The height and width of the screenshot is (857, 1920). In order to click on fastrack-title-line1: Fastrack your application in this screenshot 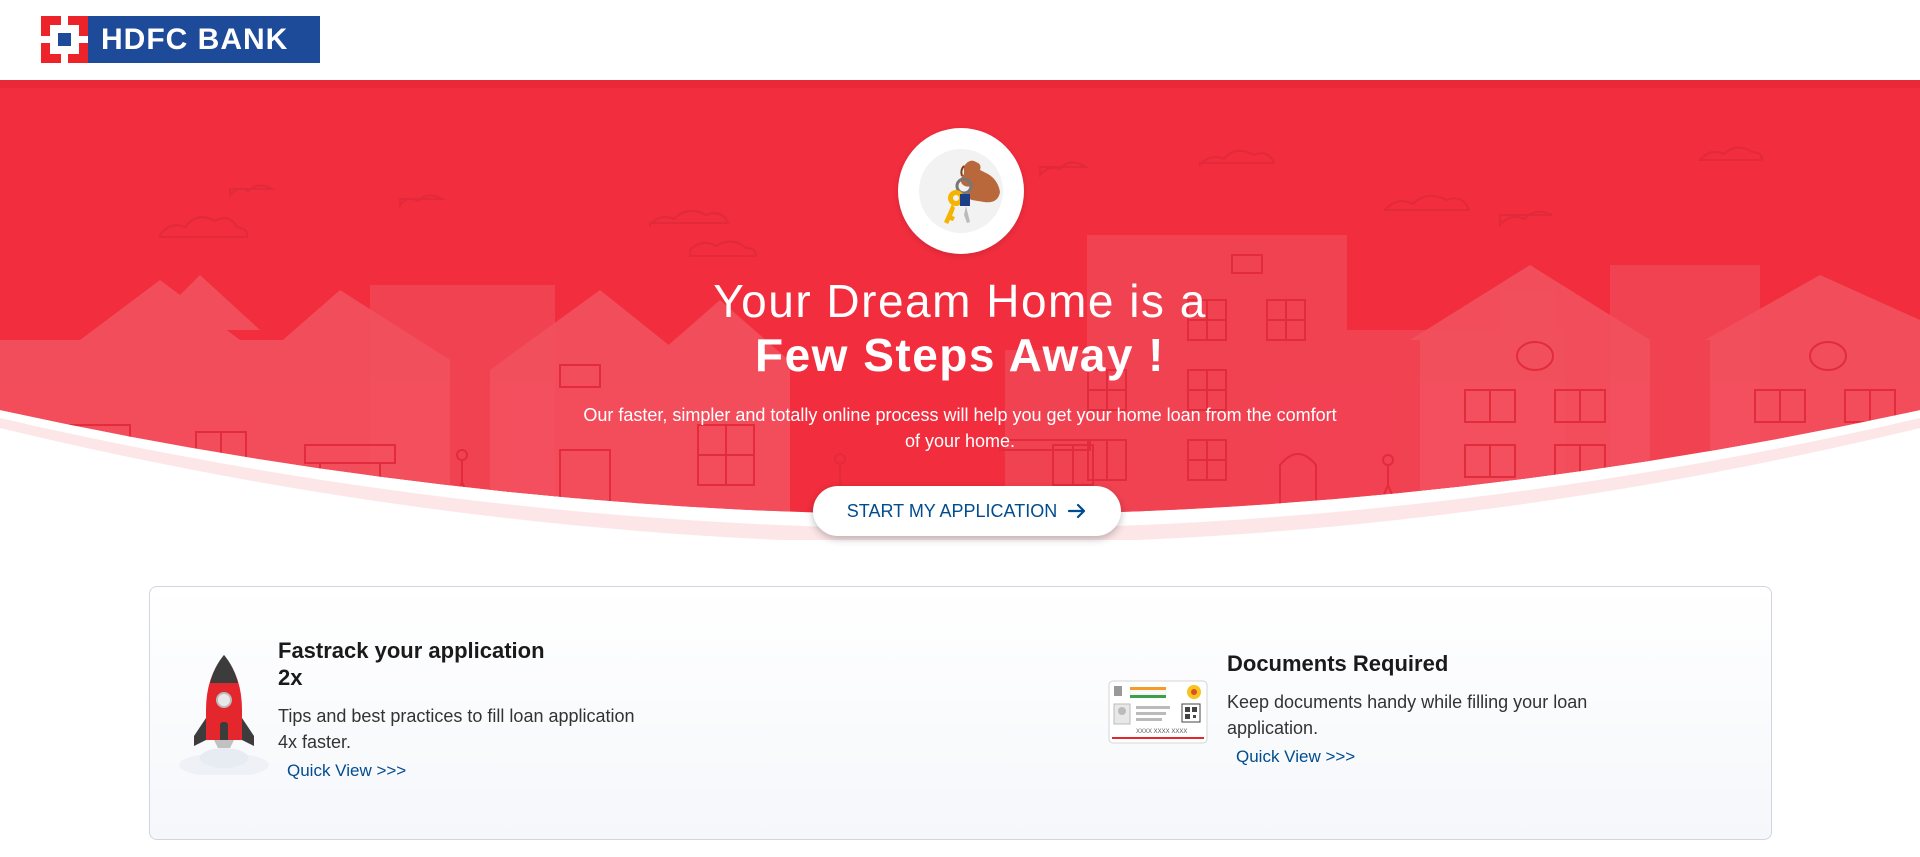, I will do `click(411, 650)`.